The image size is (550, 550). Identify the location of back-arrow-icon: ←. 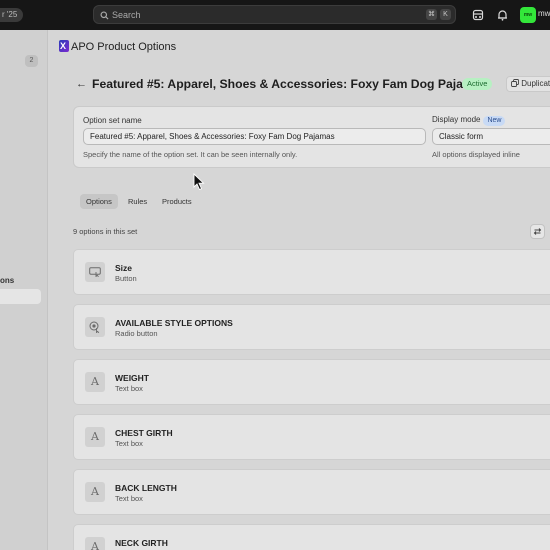
(81, 84).